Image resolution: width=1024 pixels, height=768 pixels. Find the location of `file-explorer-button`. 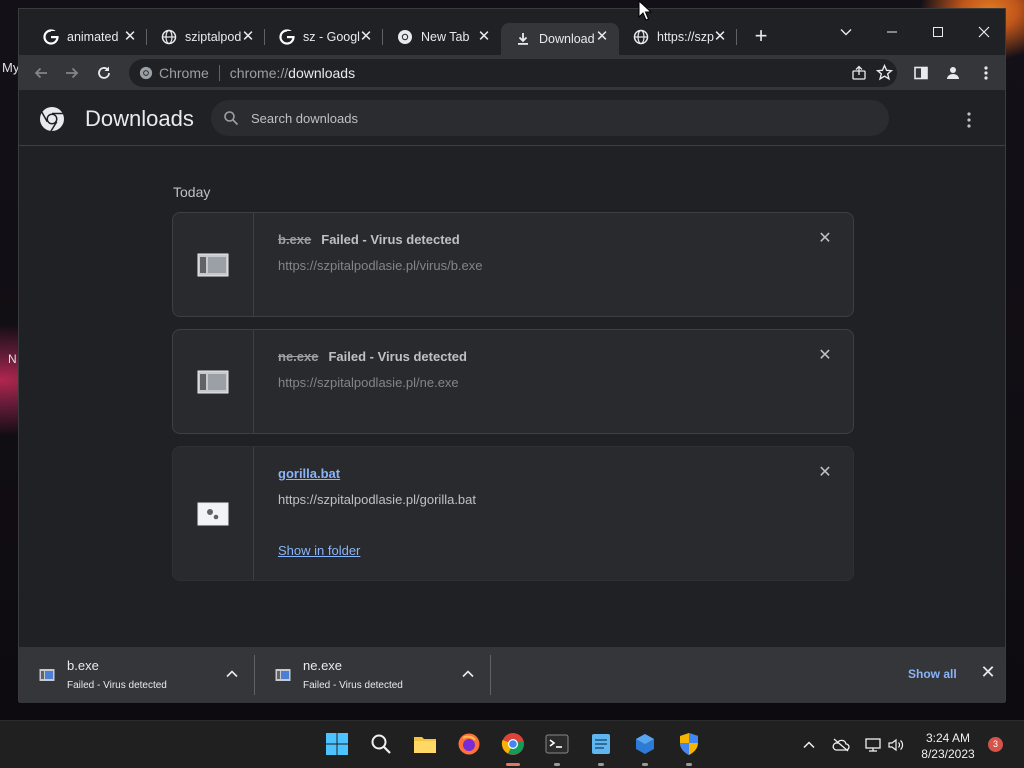

file-explorer-button is located at coordinates (425, 744).